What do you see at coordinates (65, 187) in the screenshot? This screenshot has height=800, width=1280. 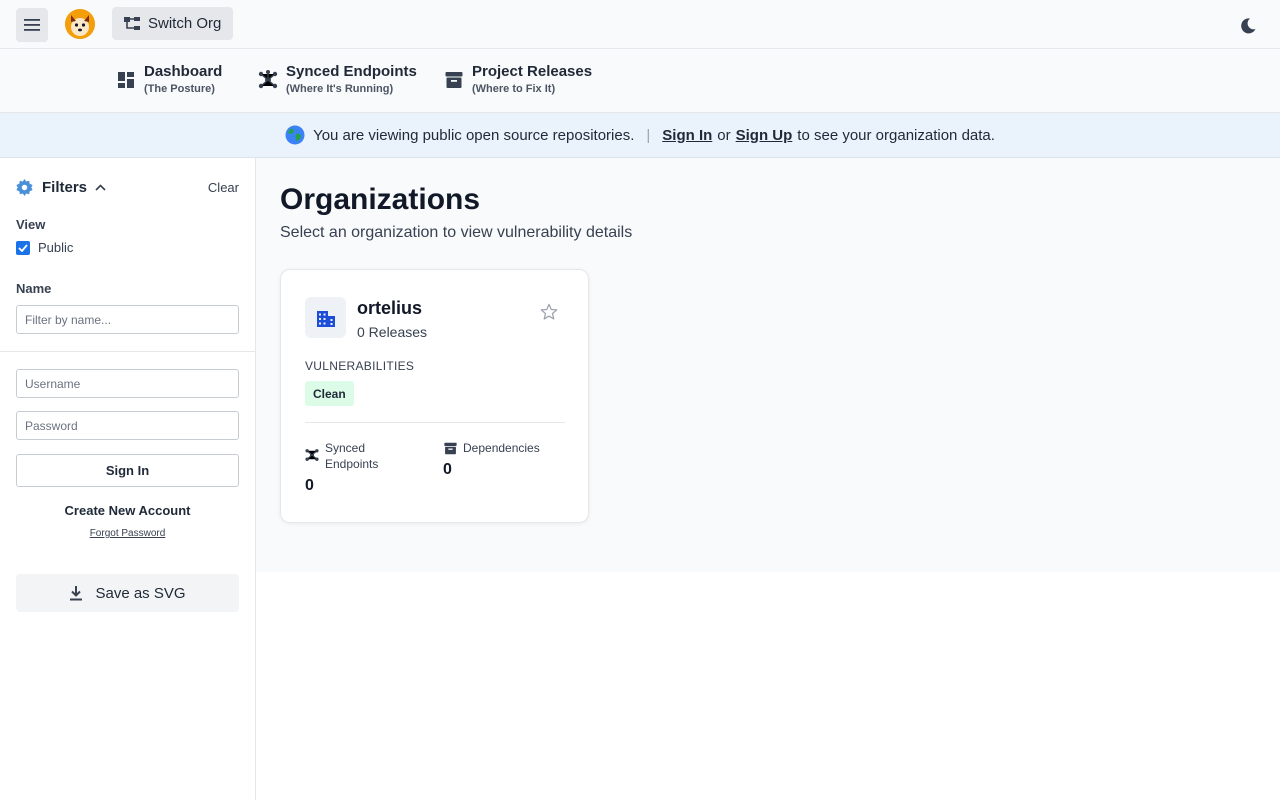 I see `filters-title: Filters` at bounding box center [65, 187].